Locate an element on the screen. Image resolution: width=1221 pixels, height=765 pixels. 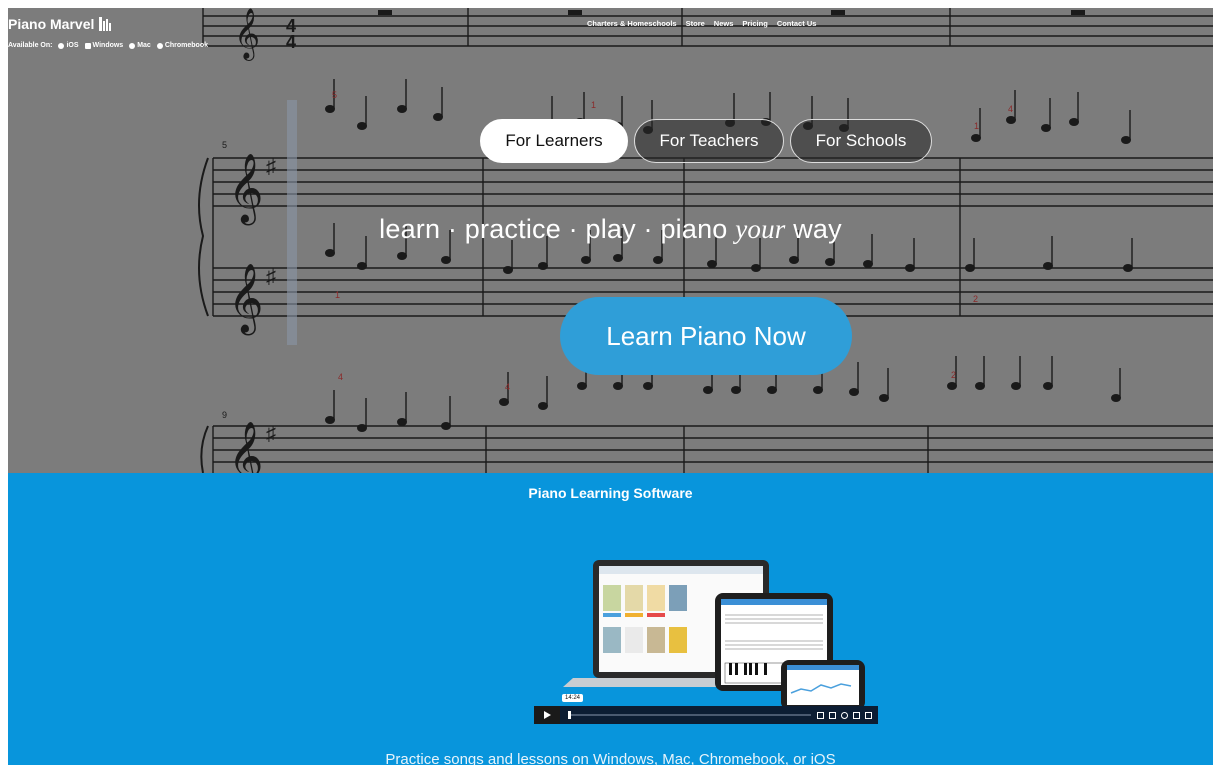
nav-pricing: Pricing is located at coordinates (754, 23).